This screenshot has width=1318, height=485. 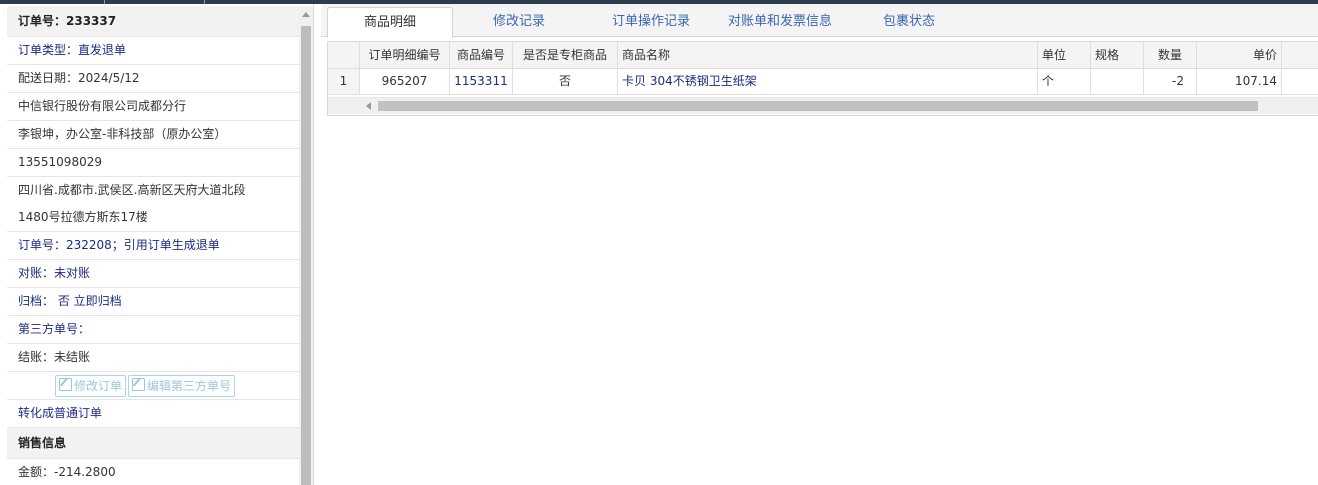 What do you see at coordinates (153, 274) in the screenshot?
I see `reconcile-status: 对账：未对账` at bounding box center [153, 274].